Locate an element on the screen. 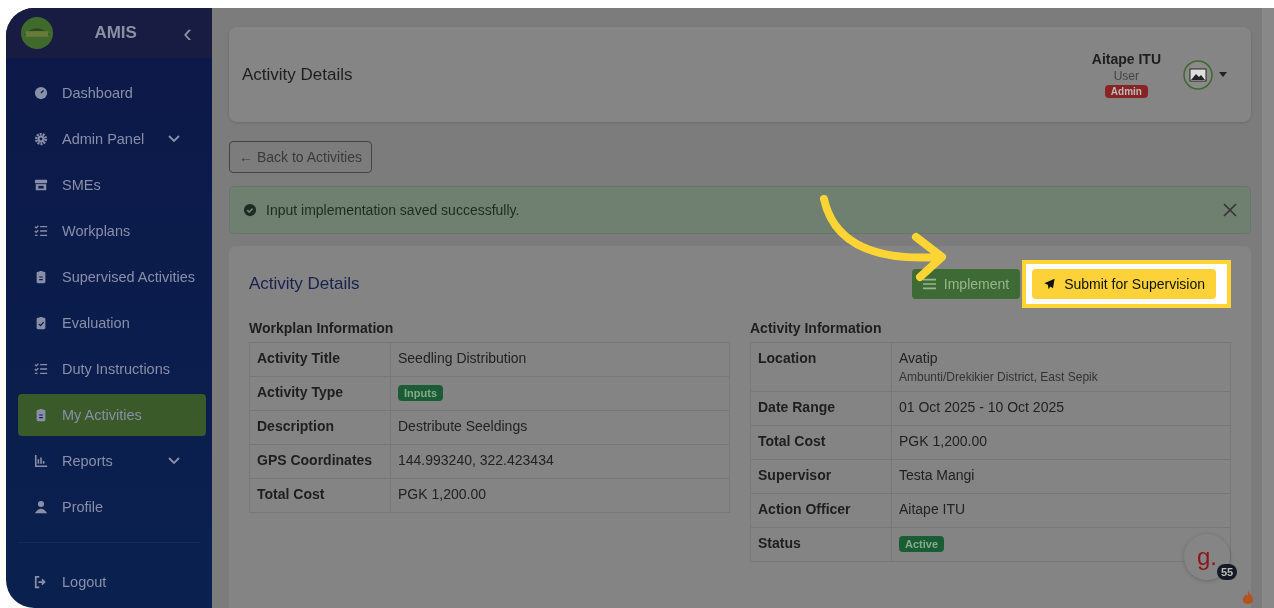 The image size is (1274, 608). nav-item: Dashboard is located at coordinates (112, 93).